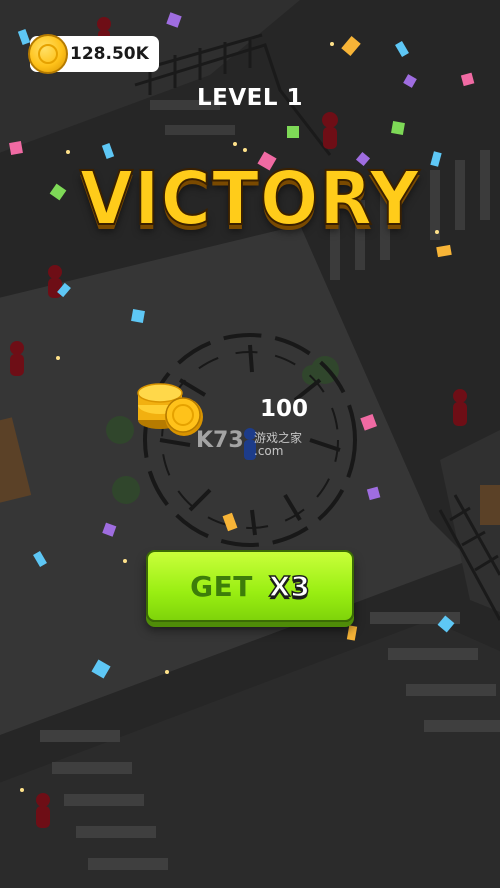 The image size is (500, 888). What do you see at coordinates (289, 586) in the screenshot?
I see `multiplier-label: X3` at bounding box center [289, 586].